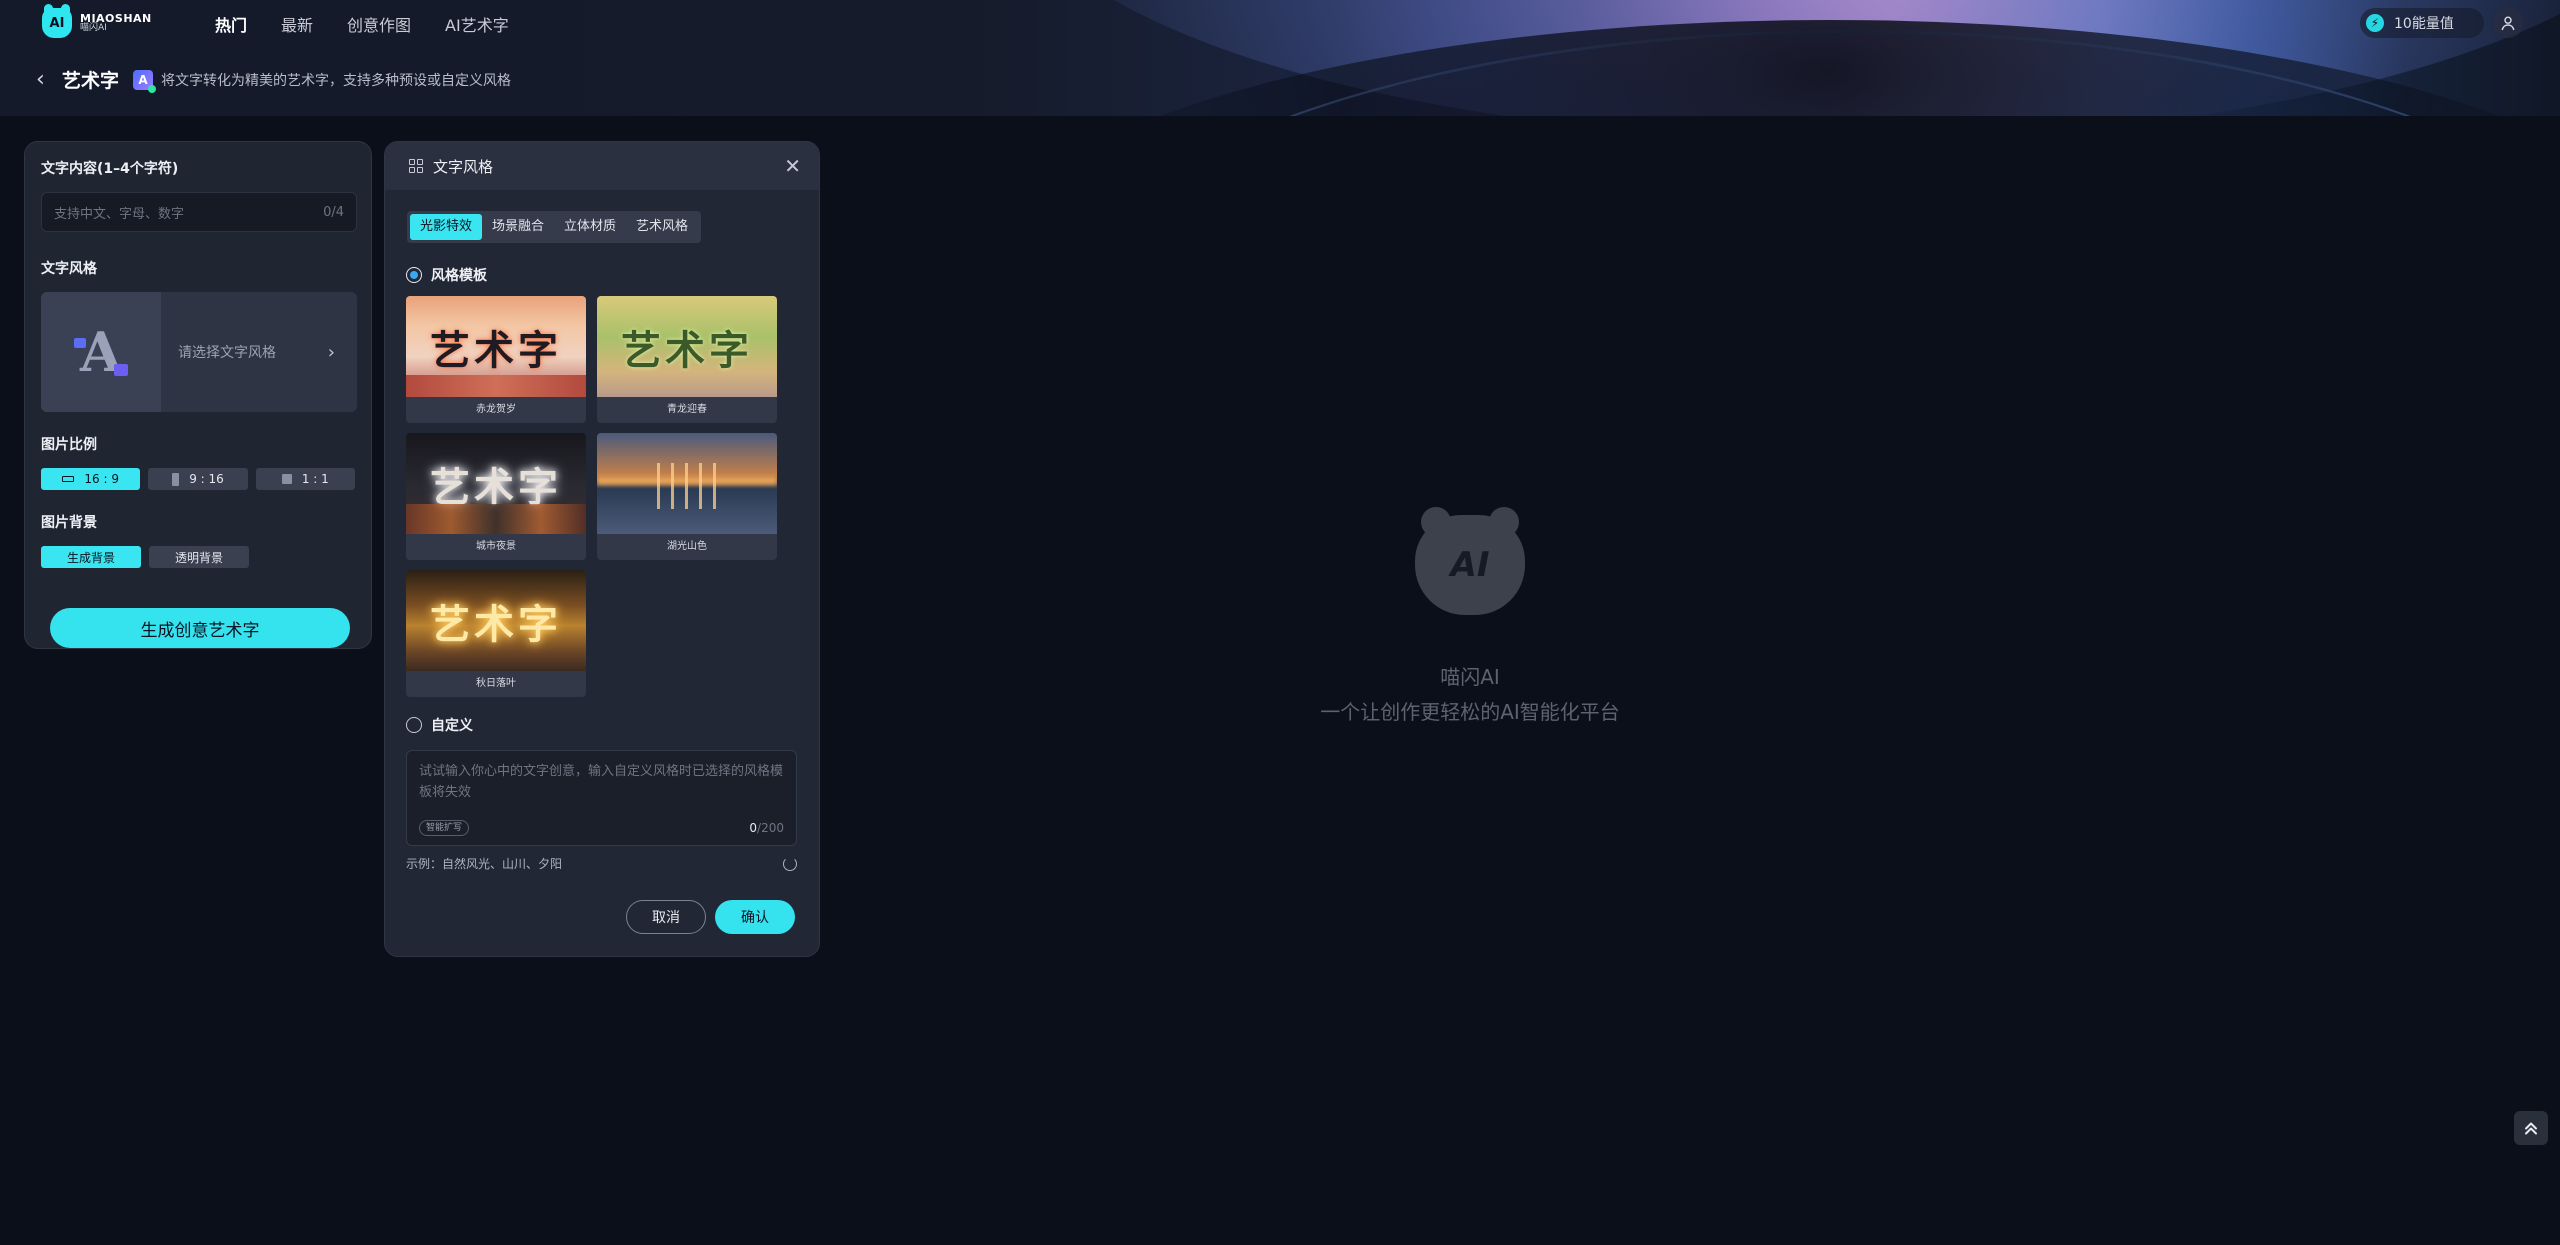 The image size is (2560, 1245). What do you see at coordinates (590, 227) in the screenshot?
I see `tab-3d-material: 立体材质` at bounding box center [590, 227].